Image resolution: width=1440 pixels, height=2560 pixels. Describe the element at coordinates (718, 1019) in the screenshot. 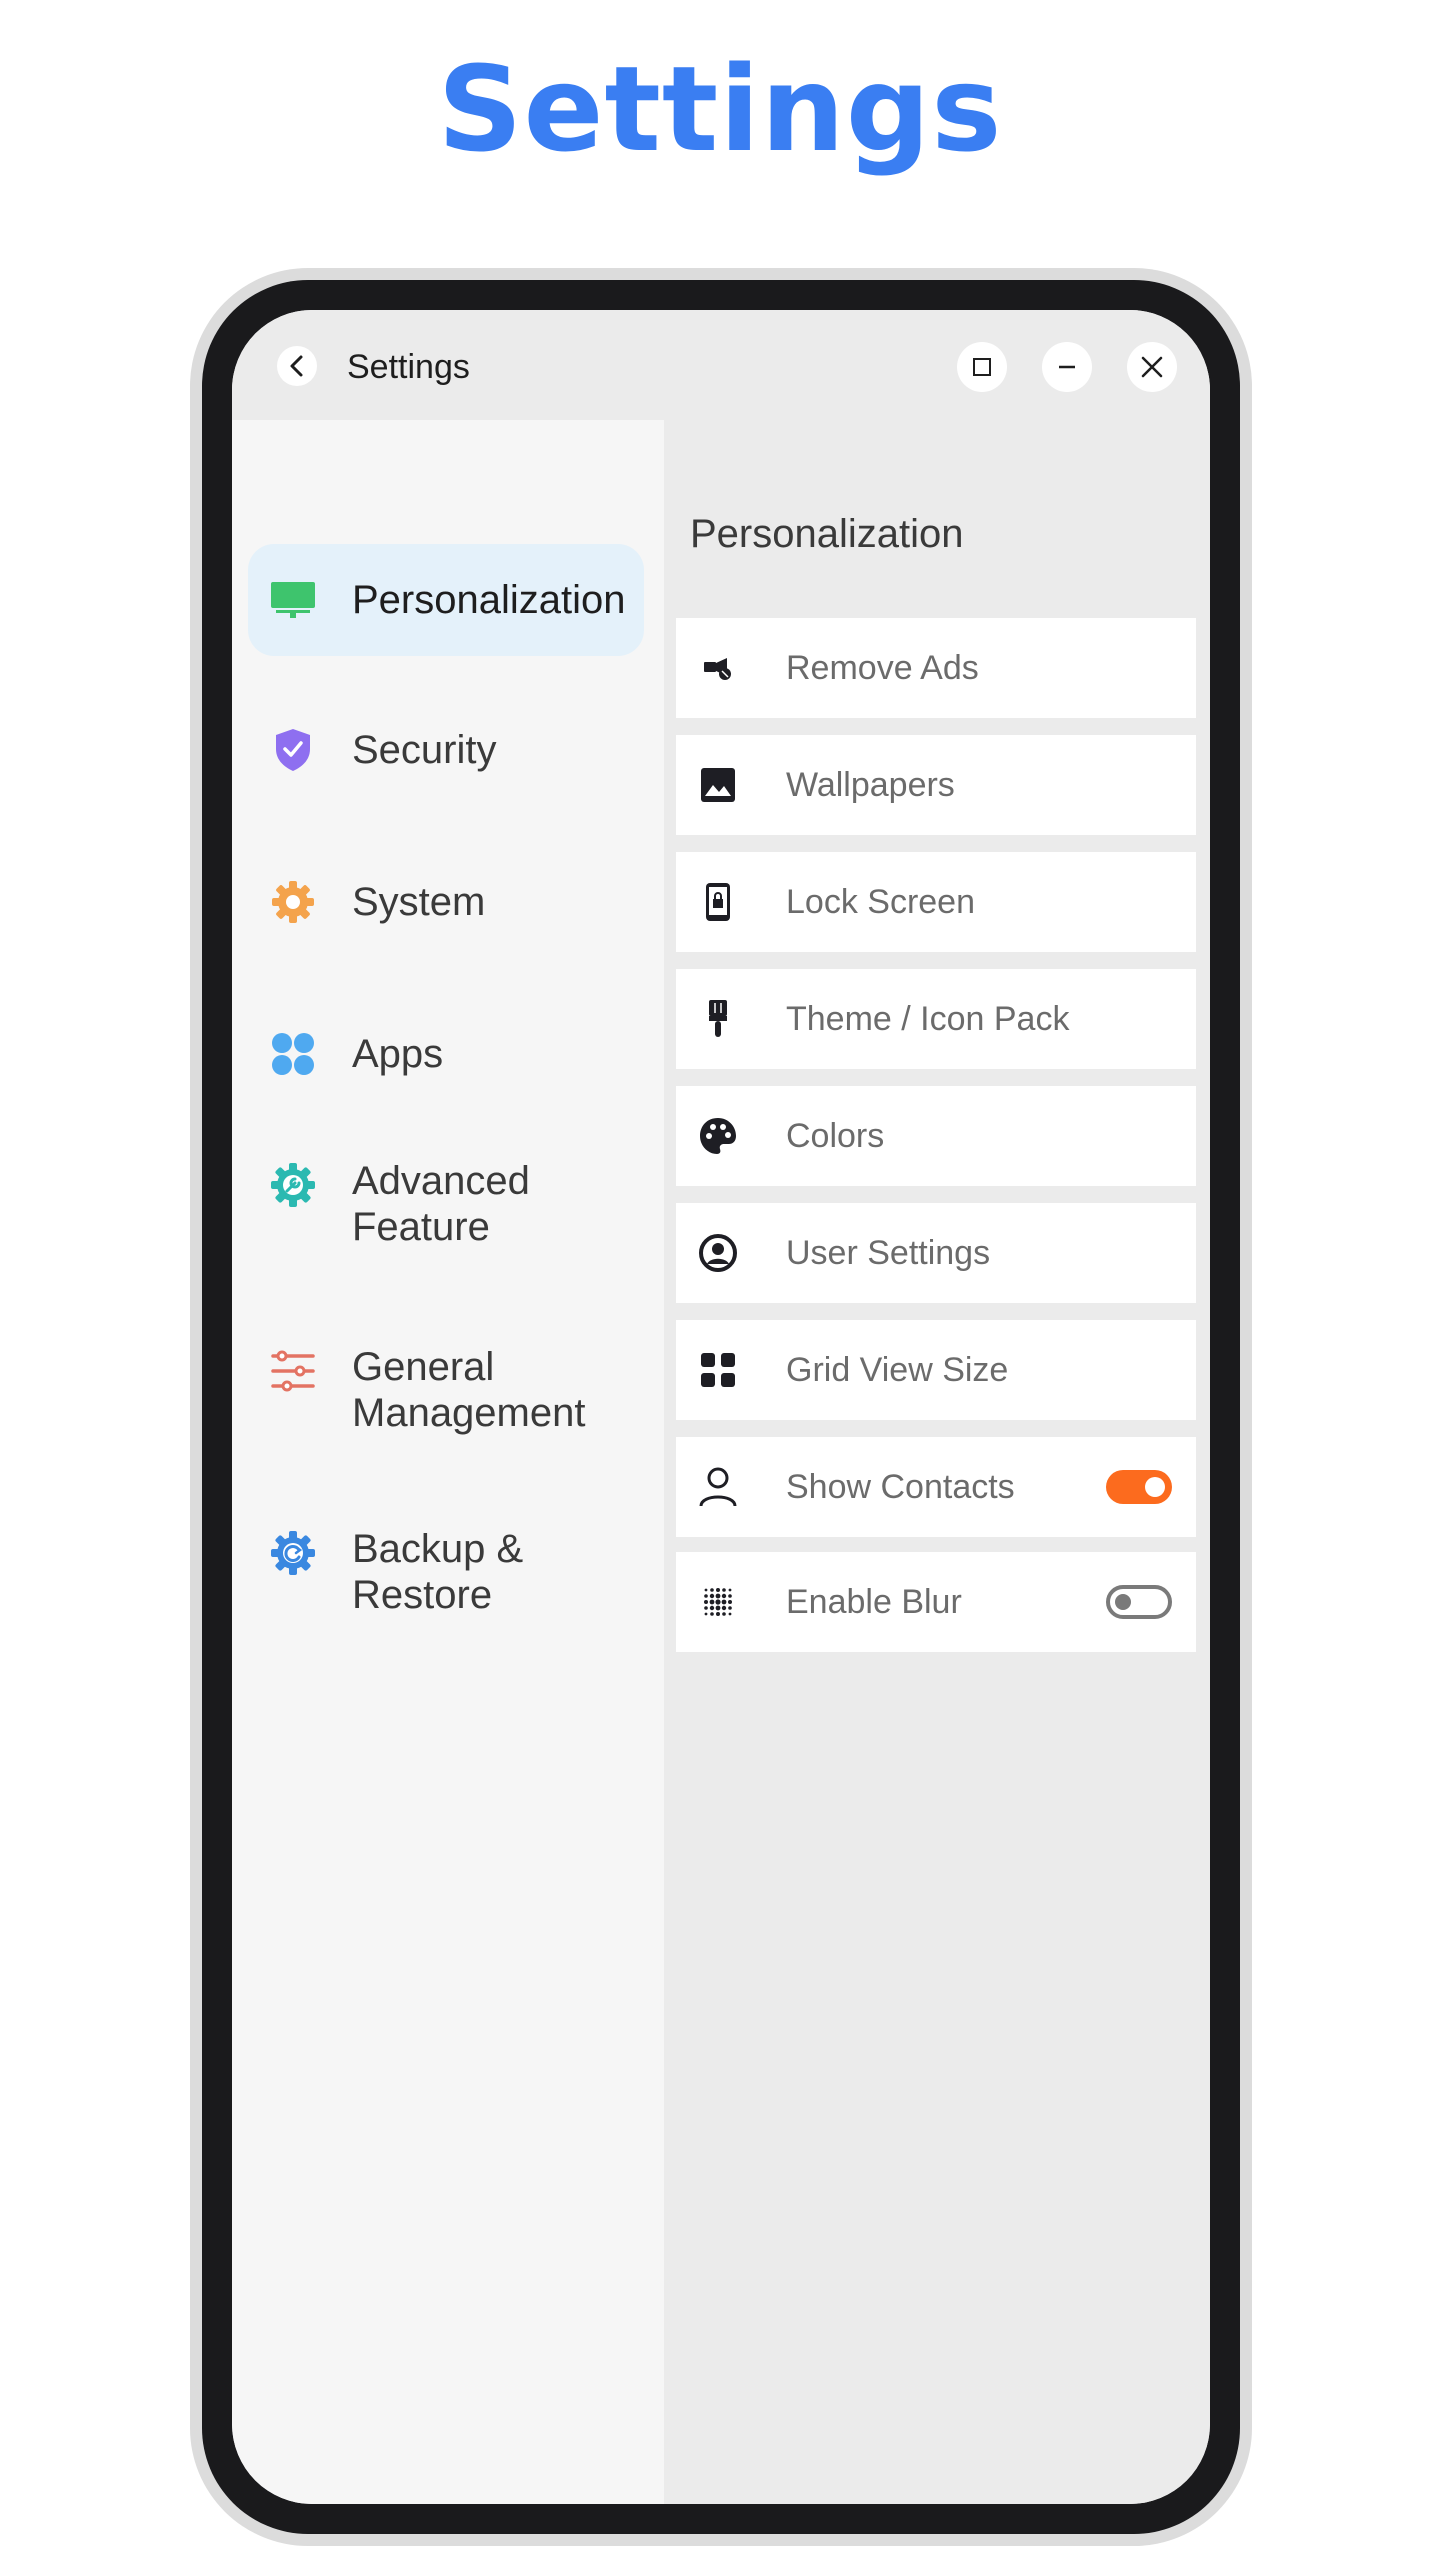

I see `paintbrush-icon` at that location.